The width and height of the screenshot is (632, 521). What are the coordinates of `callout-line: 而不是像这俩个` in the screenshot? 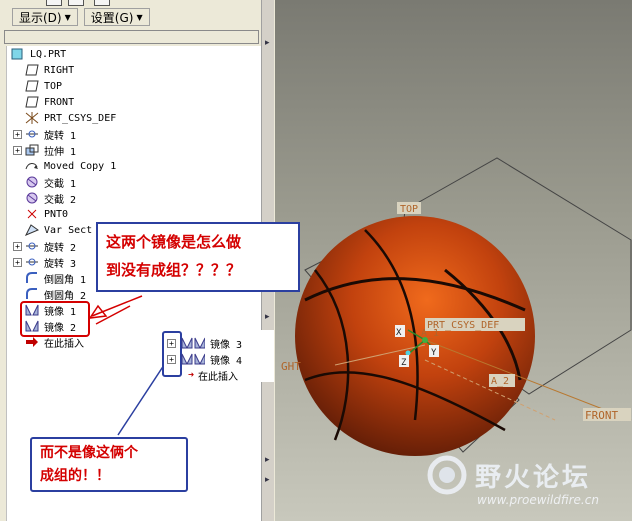 It's located at (89, 453).